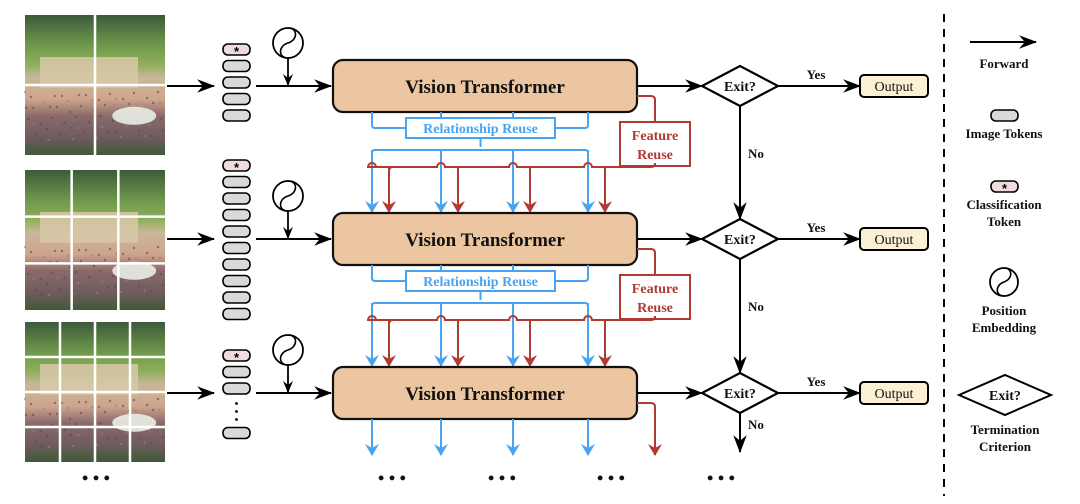  I want to click on legend-image-token-icon, so click(1004, 115).